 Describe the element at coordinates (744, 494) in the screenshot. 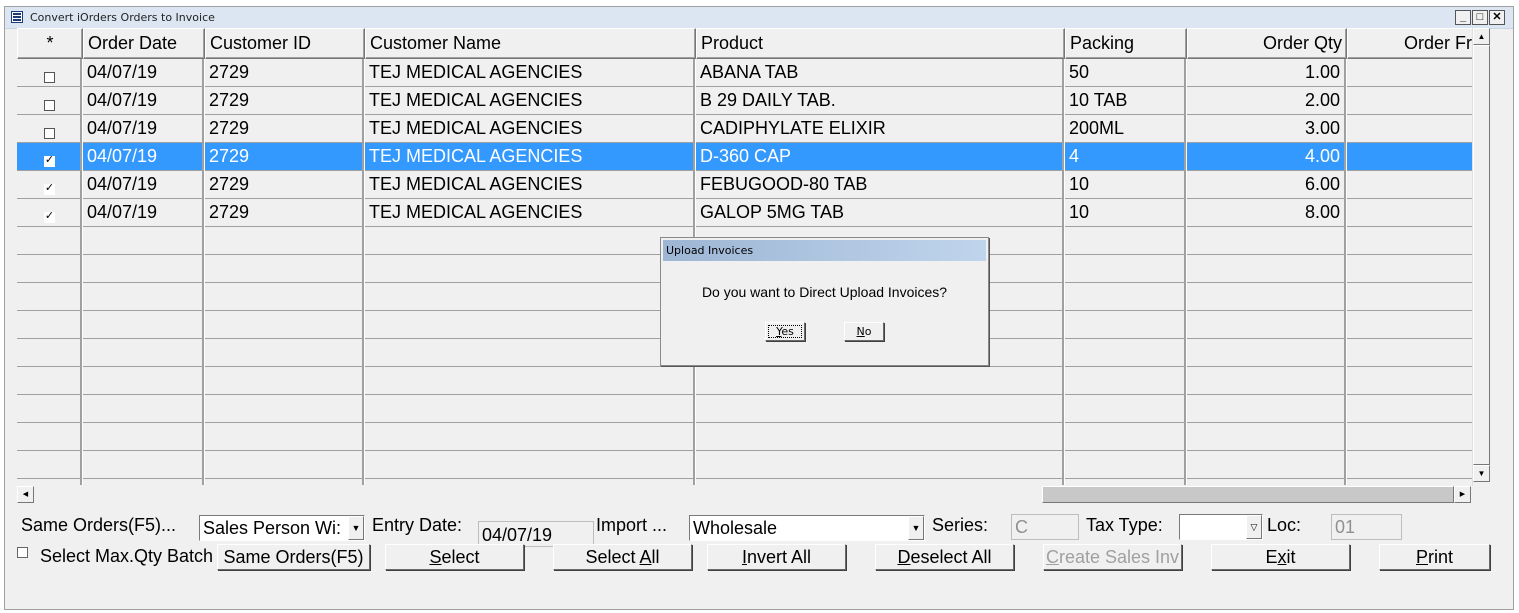

I see `horizontal-scrollbar: ◀ ▶` at that location.